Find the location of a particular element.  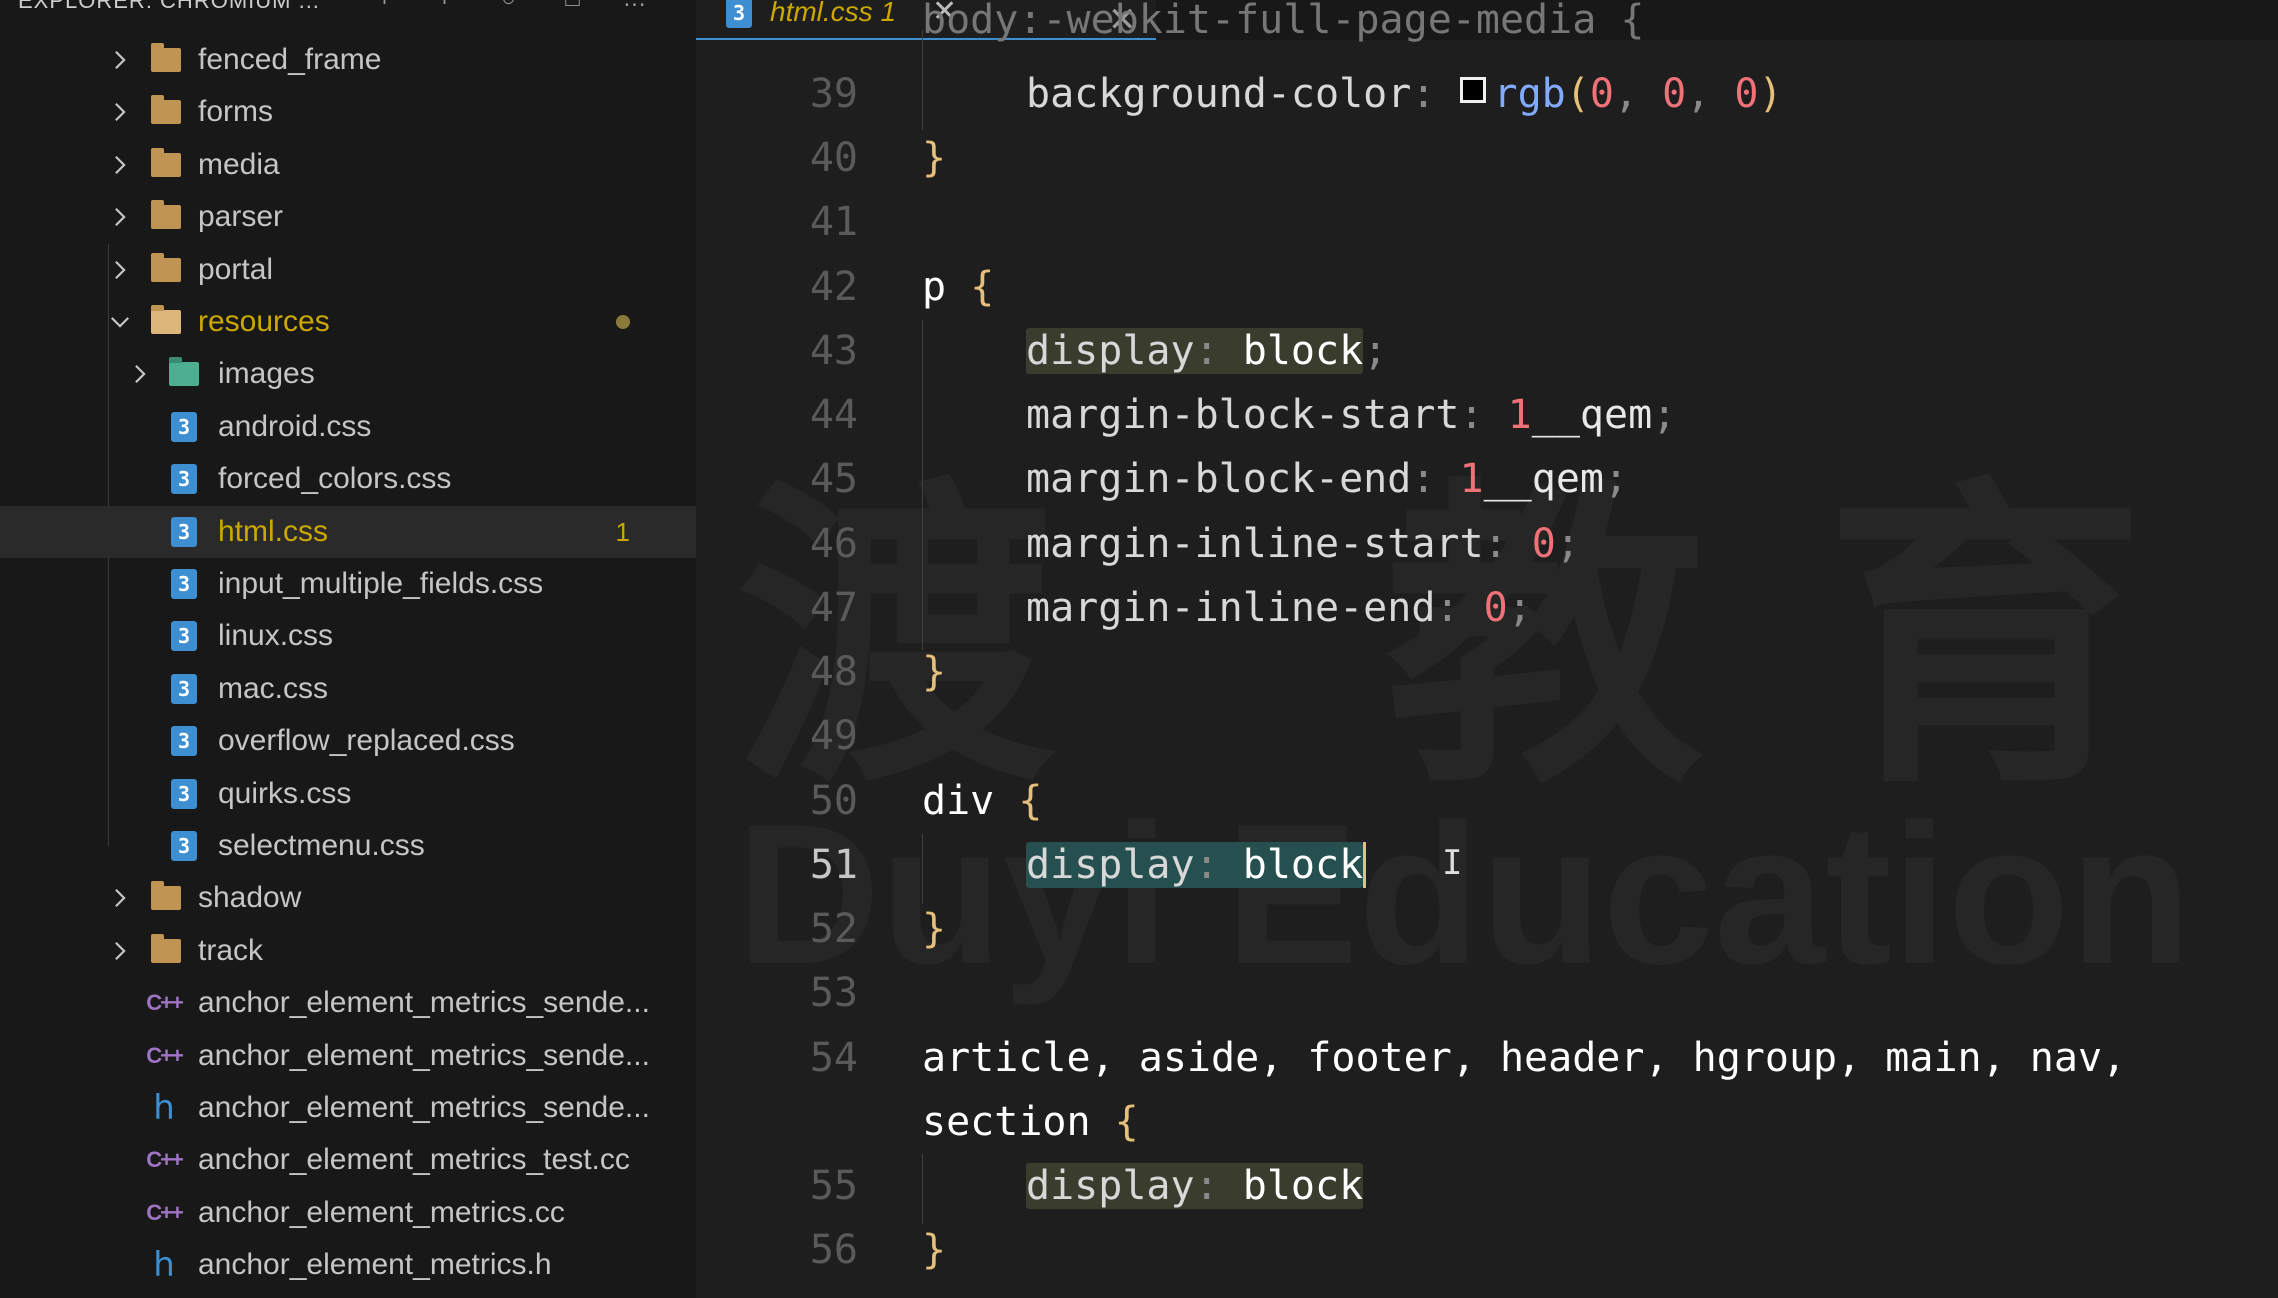

explorer-item-label: linux.css is located at coordinates (276, 636).